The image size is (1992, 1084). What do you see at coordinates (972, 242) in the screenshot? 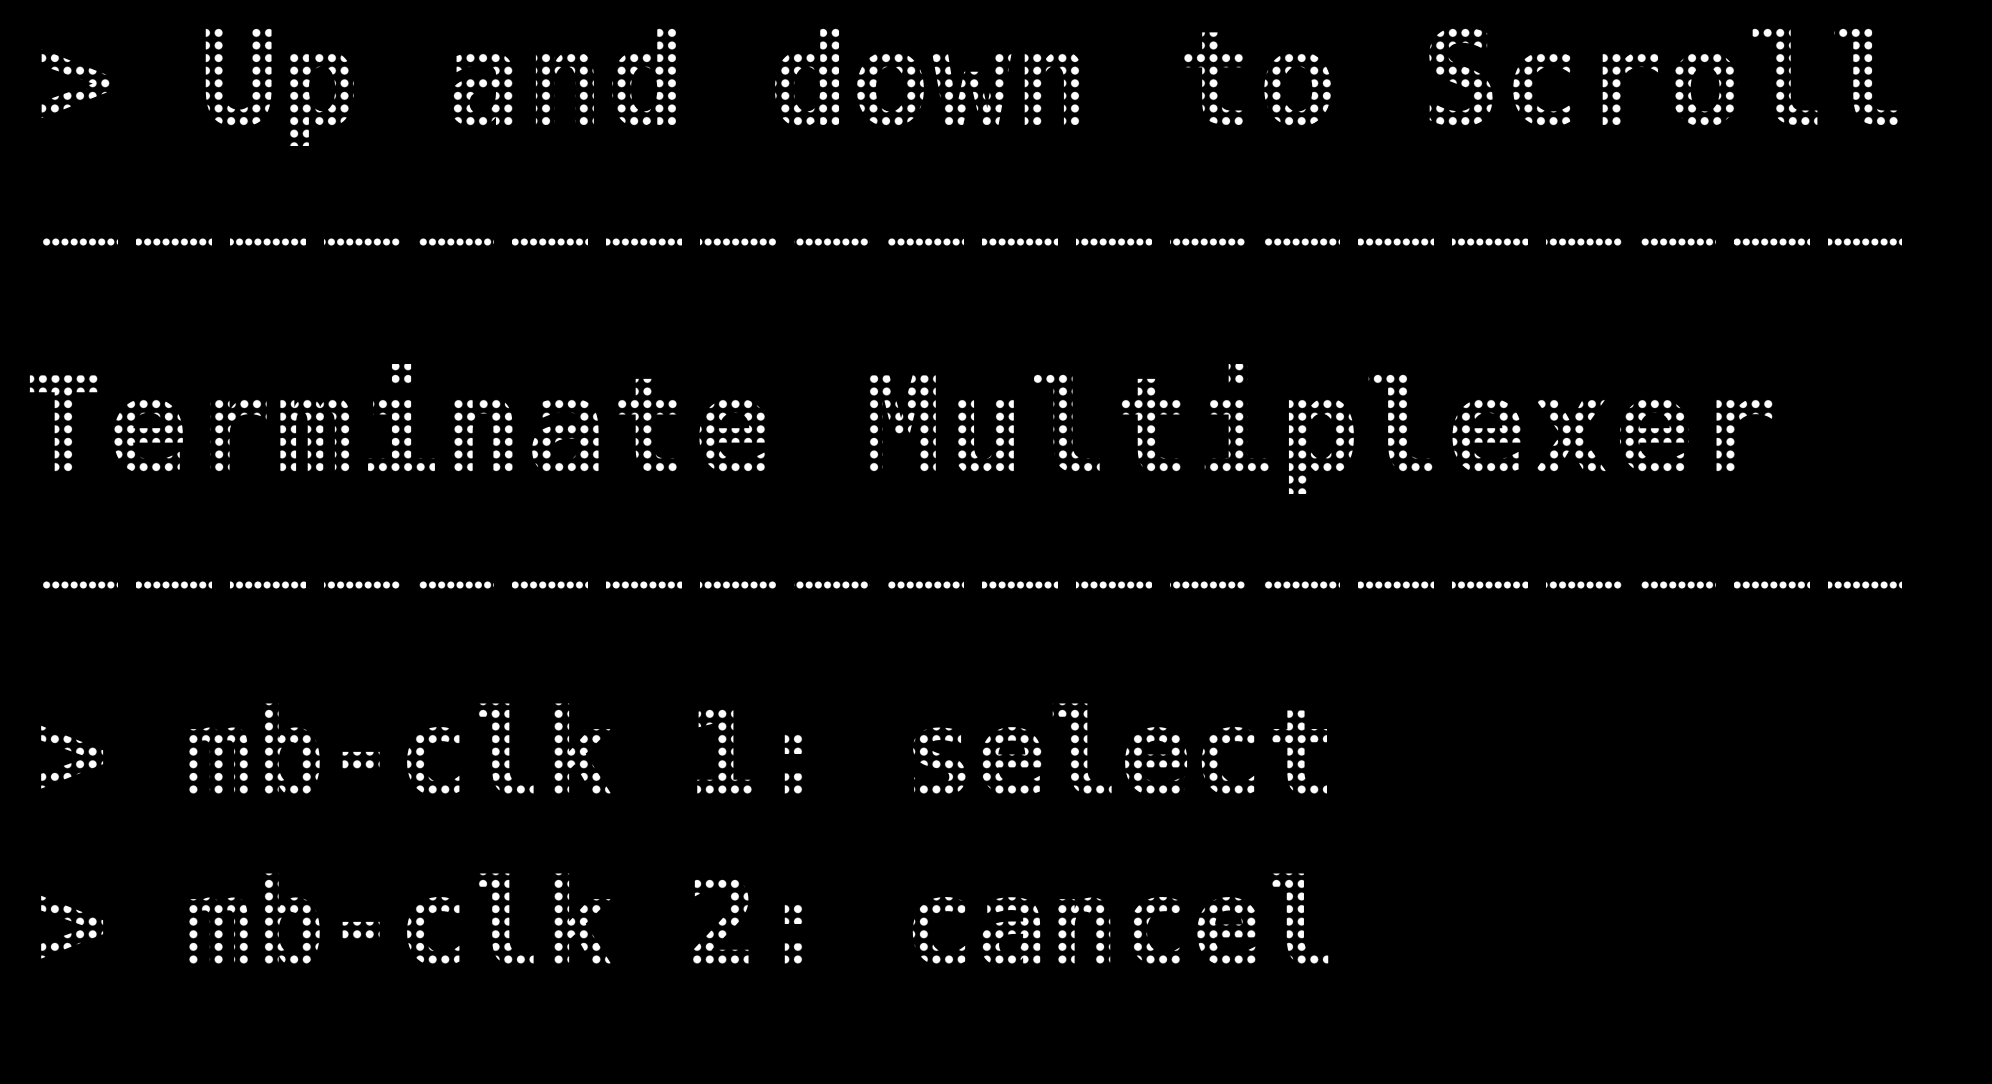
I see `separator-top` at bounding box center [972, 242].